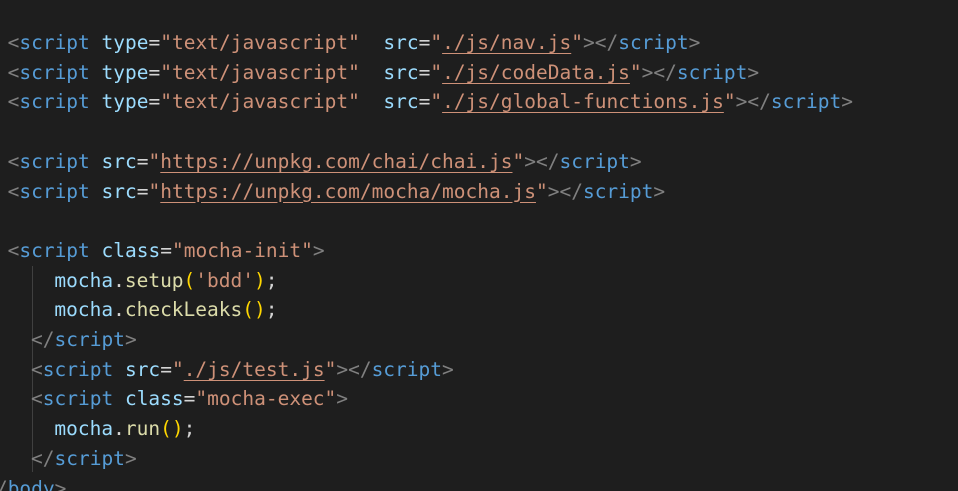 Image resolution: width=958 pixels, height=491 pixels. I want to click on code-line: <script class="mocha-exec">, so click(189, 399).